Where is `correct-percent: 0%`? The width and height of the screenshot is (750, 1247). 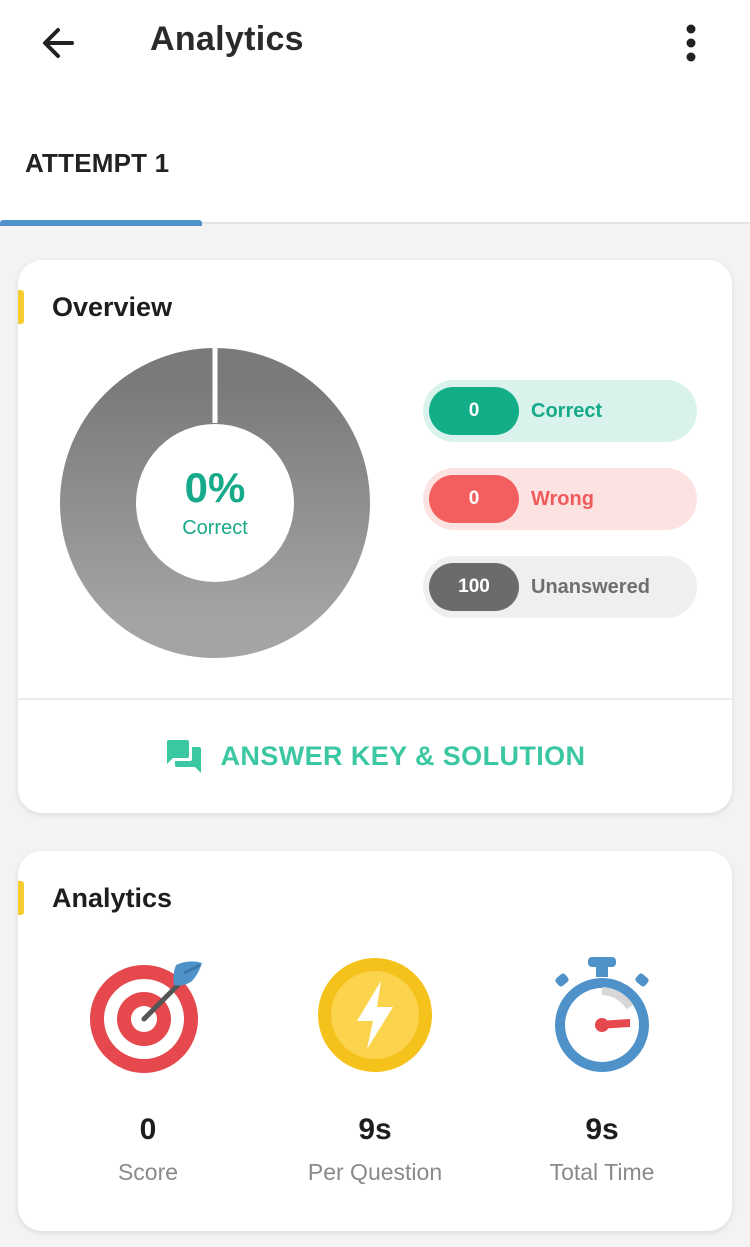
correct-percent: 0% is located at coordinates (215, 487).